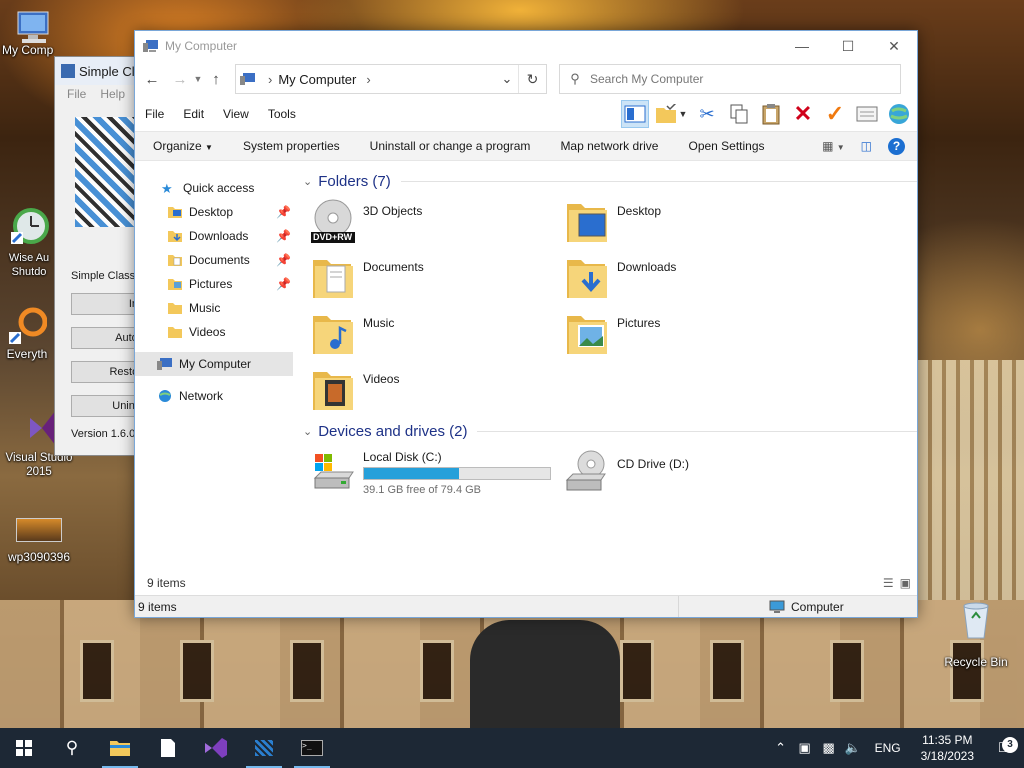  What do you see at coordinates (802, 46) in the screenshot?
I see `minimize-button: —` at bounding box center [802, 46].